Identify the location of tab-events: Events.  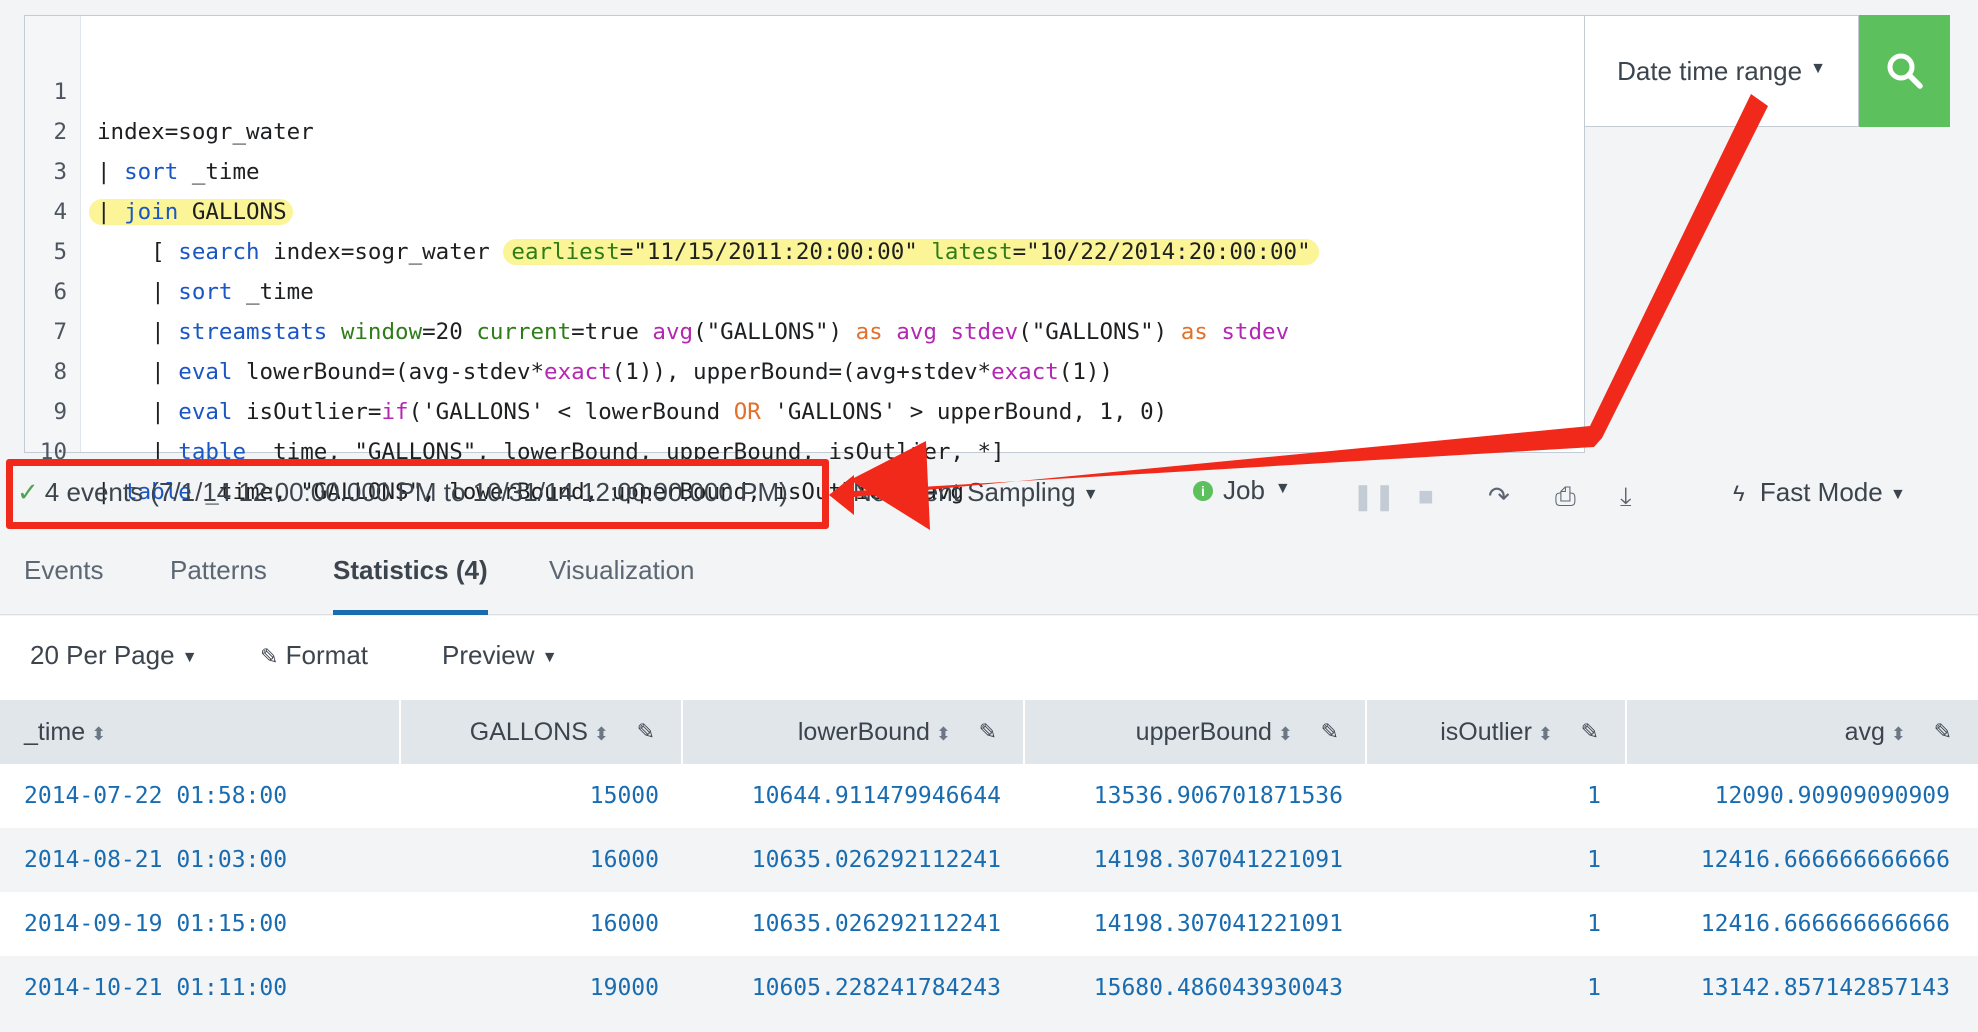
(64, 585).